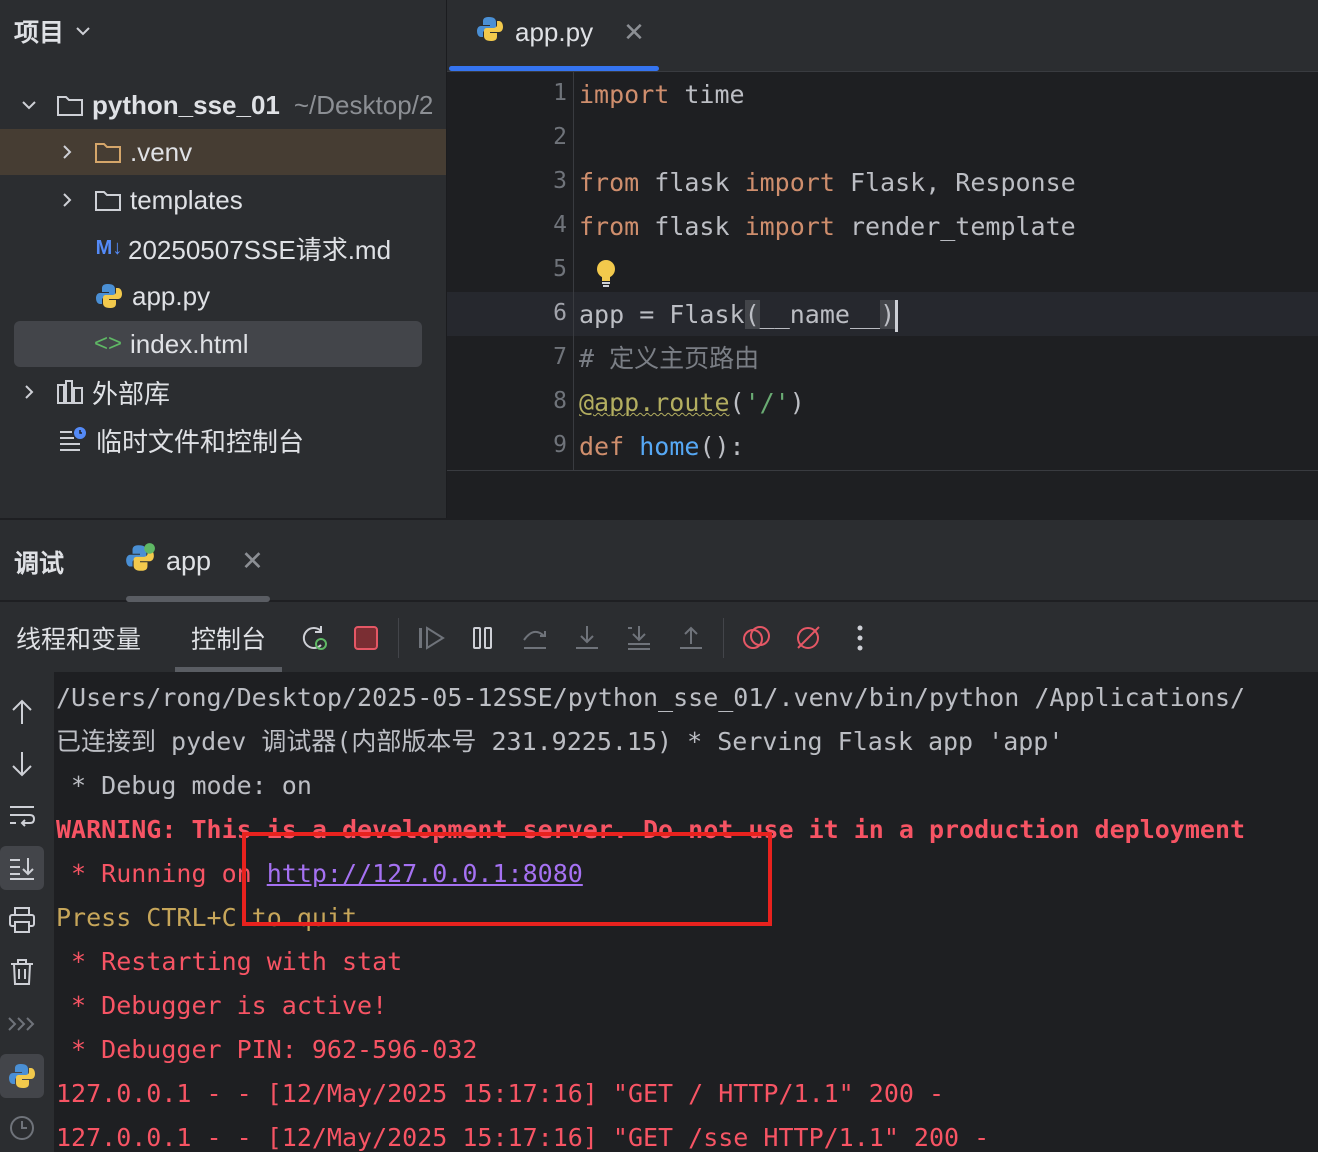 This screenshot has height=1152, width=1318. What do you see at coordinates (267, 1049) in the screenshot?
I see `console-line: * Debugger PIN: 962-596-032` at bounding box center [267, 1049].